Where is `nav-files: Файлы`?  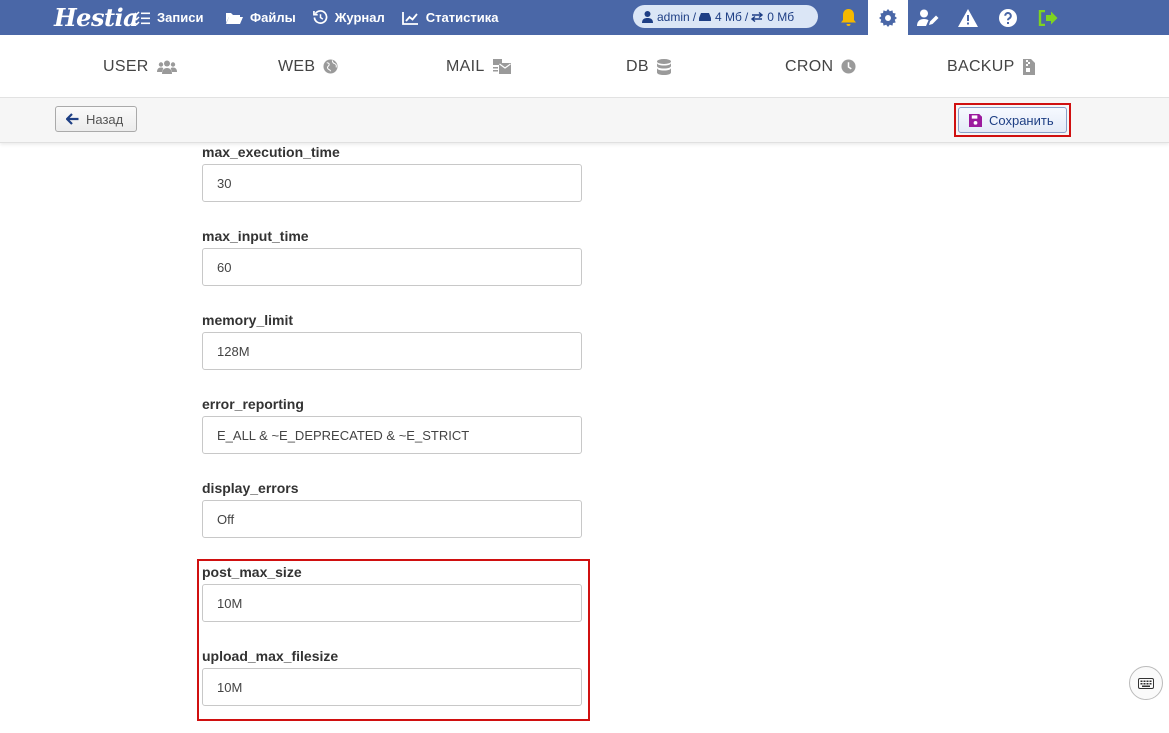 nav-files: Файлы is located at coordinates (260, 17).